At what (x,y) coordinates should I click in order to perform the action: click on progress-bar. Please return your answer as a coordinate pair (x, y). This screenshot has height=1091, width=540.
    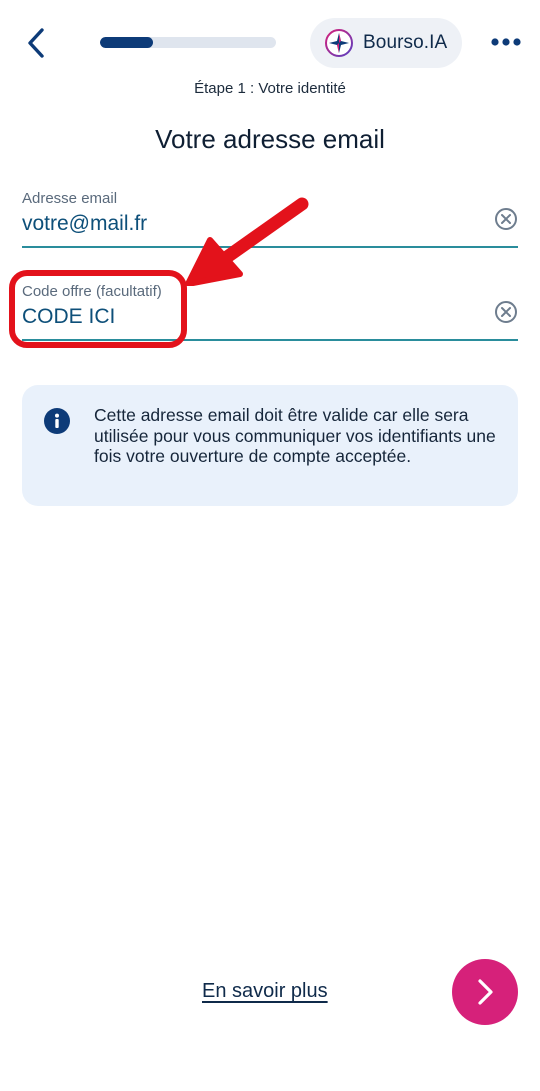
    Looking at the image, I should click on (188, 42).